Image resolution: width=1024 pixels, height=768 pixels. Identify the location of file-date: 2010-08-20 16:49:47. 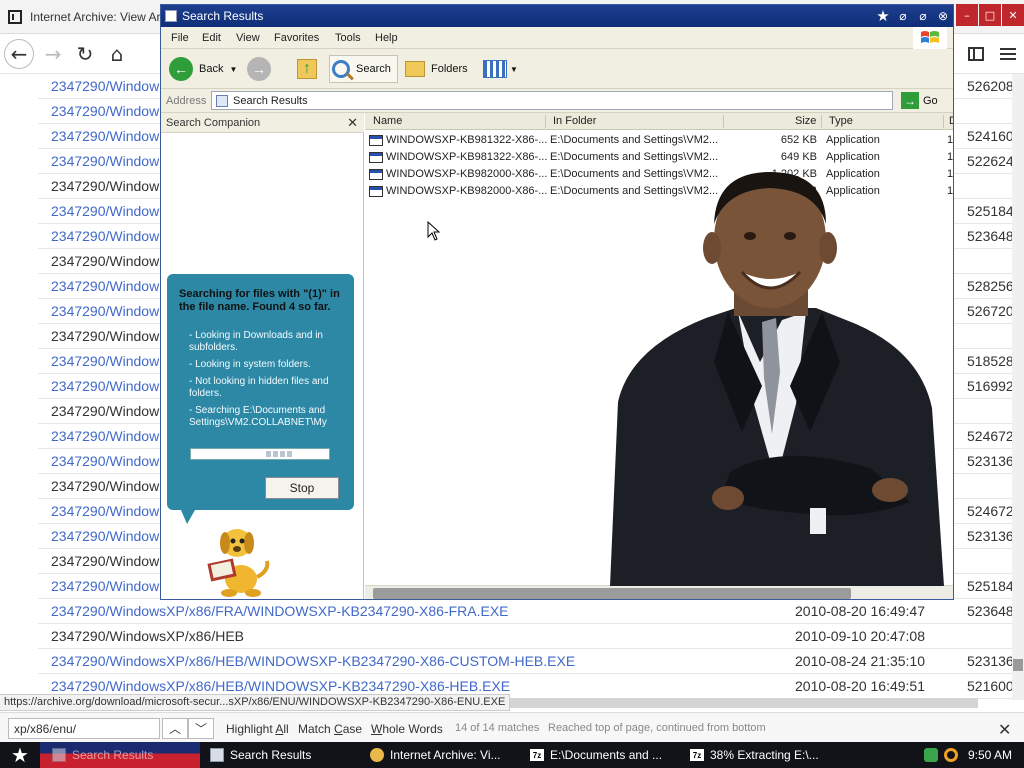
(860, 611).